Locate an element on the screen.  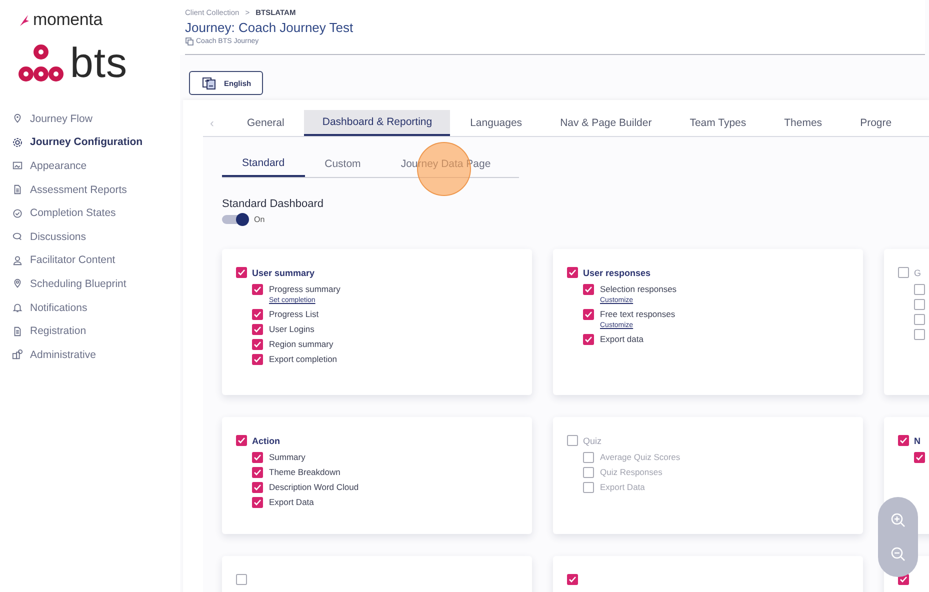
toggle-switch is located at coordinates (235, 219).